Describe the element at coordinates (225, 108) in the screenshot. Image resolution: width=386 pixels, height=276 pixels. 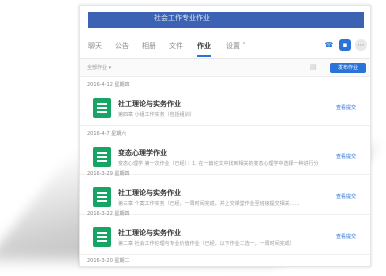
I see `homework-item: 社工理论与实务作业 第四章 小组工作实务（包括组训） 查看提交` at that location.